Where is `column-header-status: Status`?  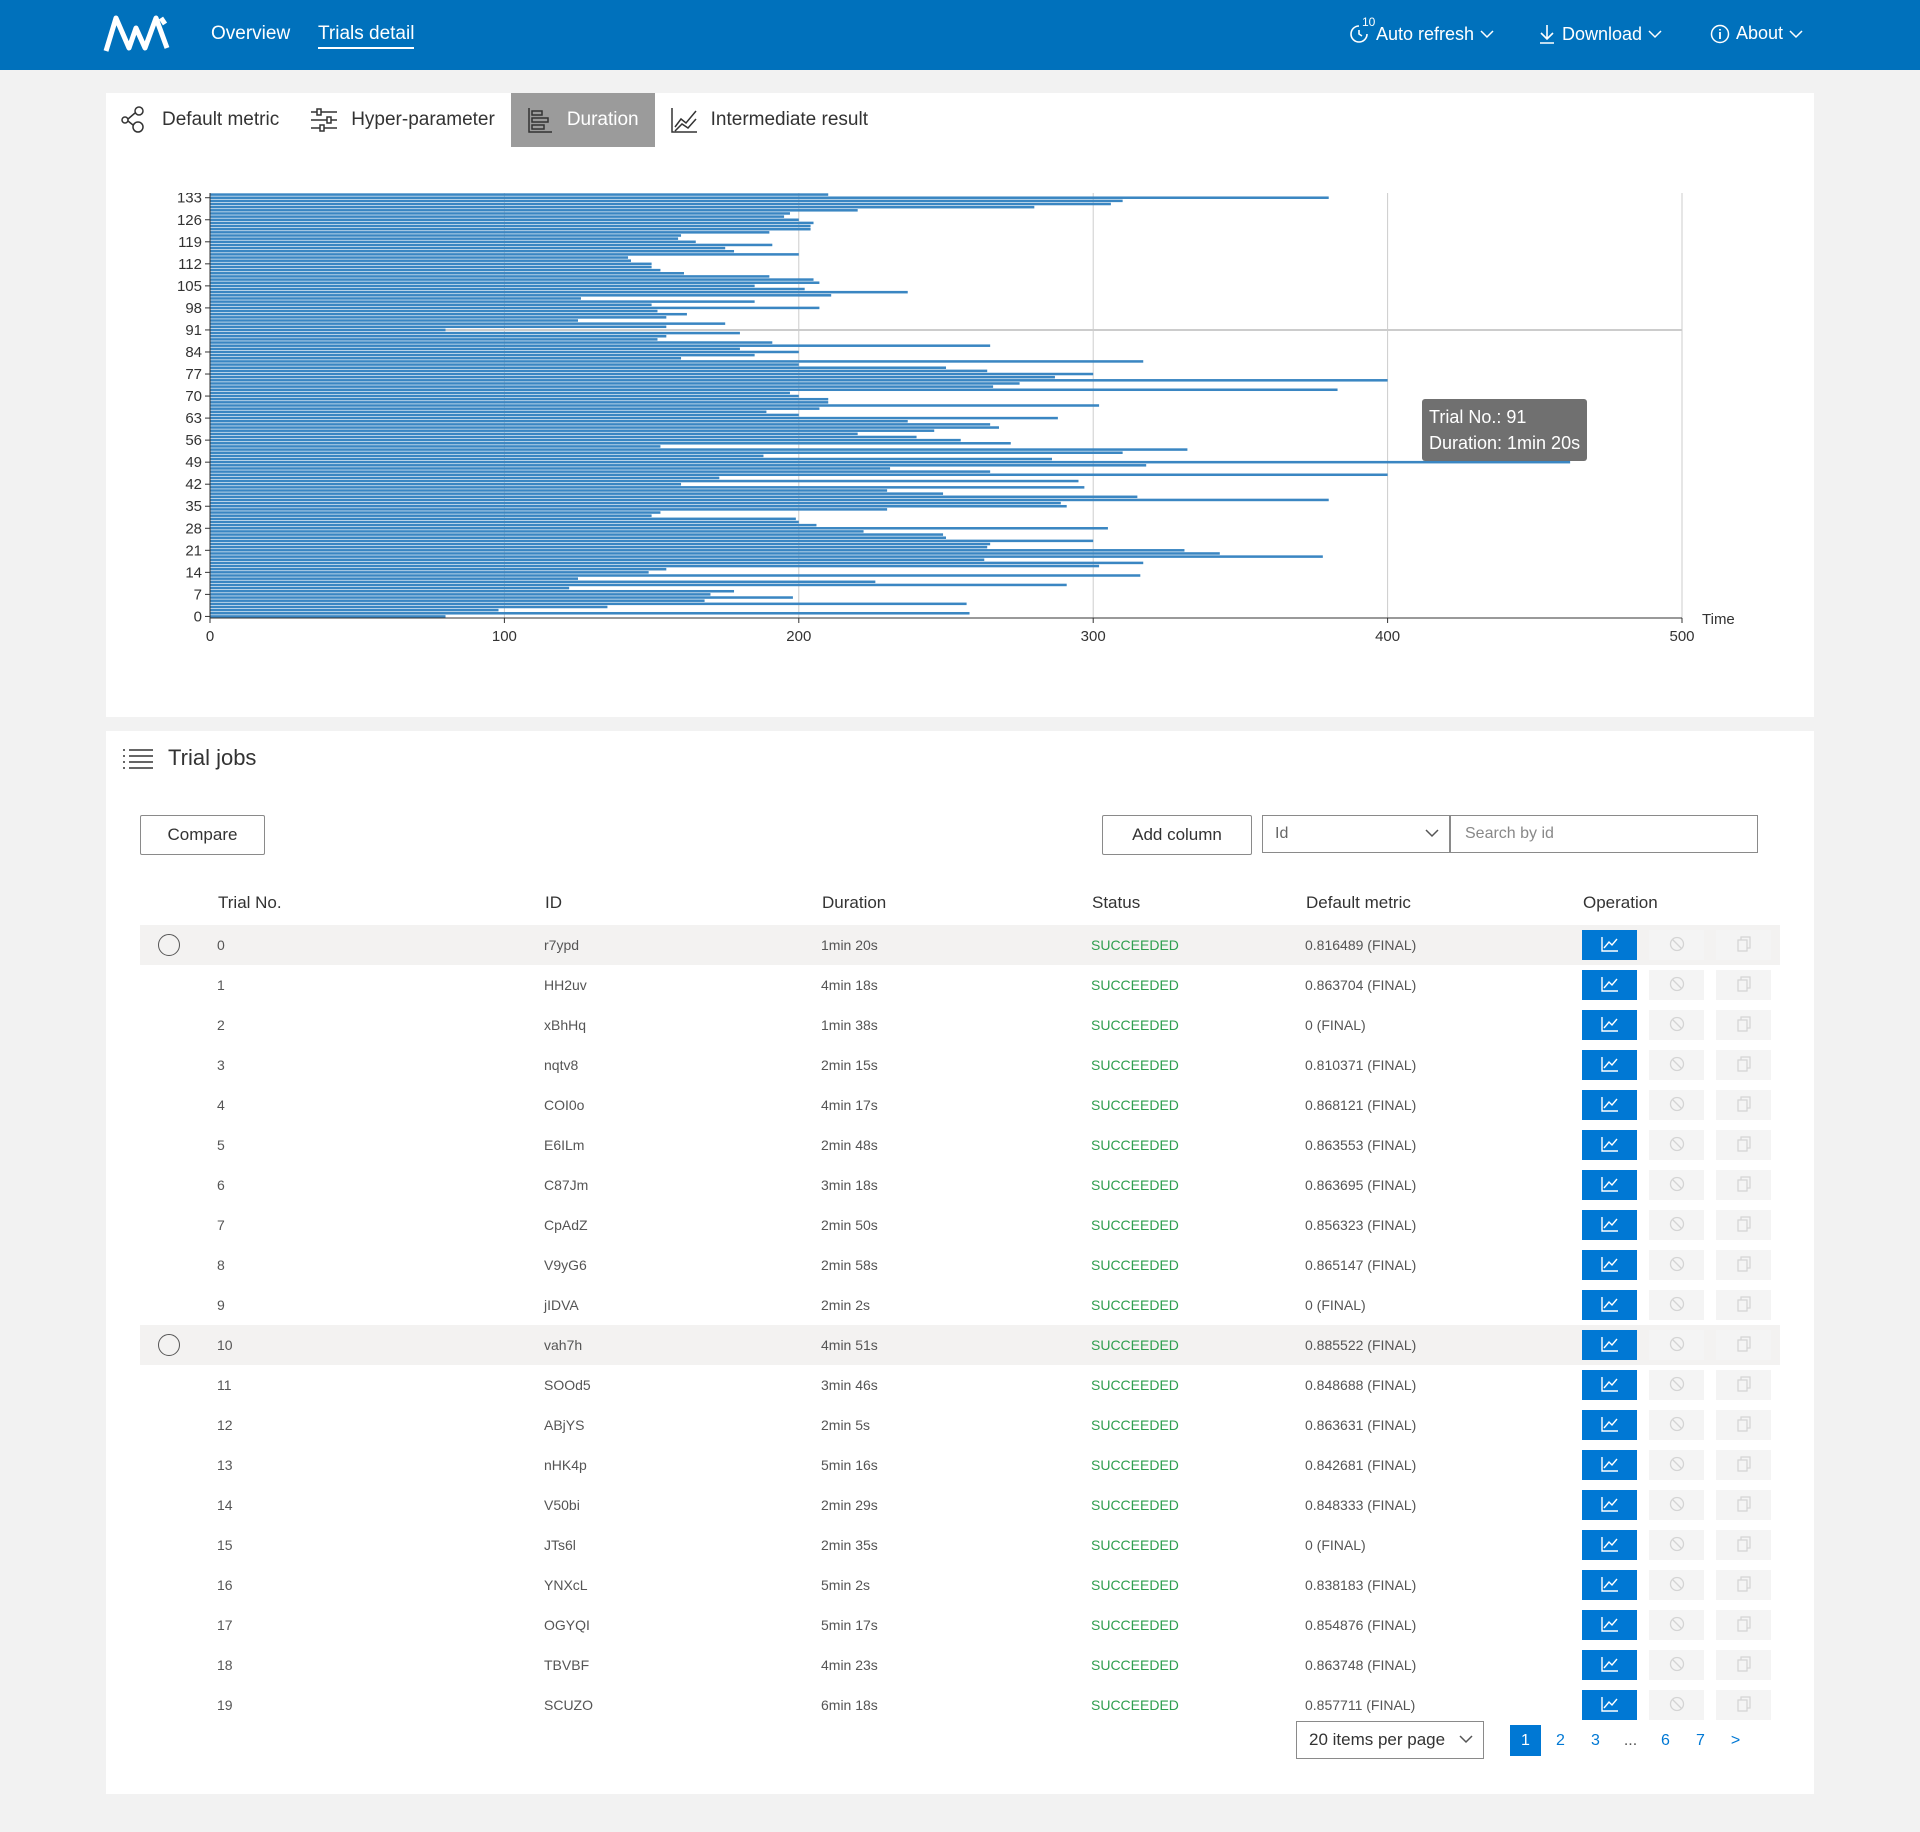 column-header-status: Status is located at coordinates (1198, 903).